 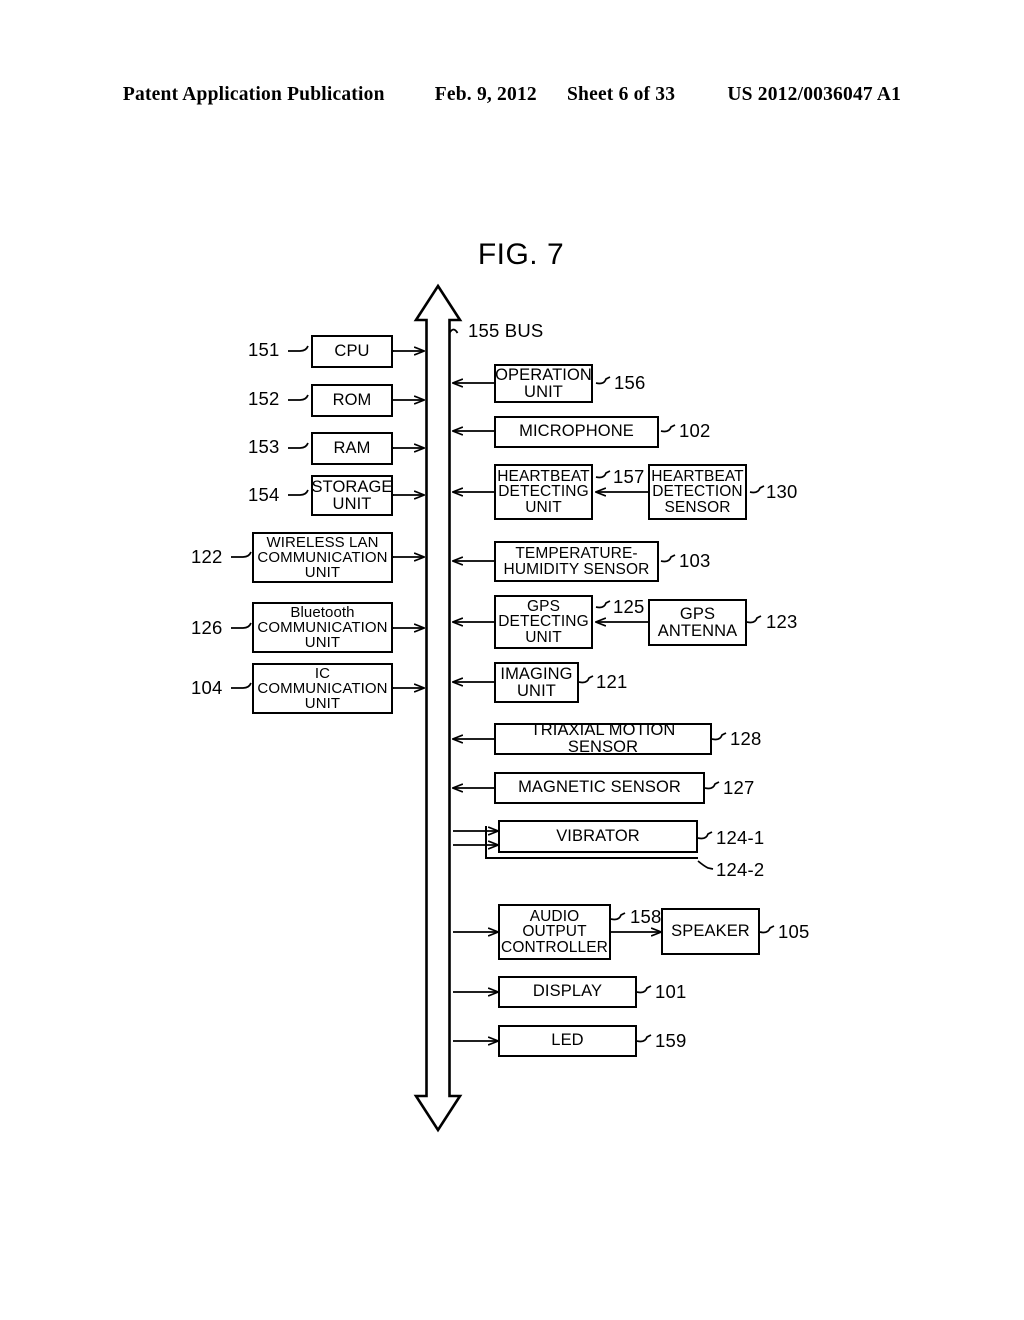 I want to click on ref-128: 128, so click(x=746, y=738).